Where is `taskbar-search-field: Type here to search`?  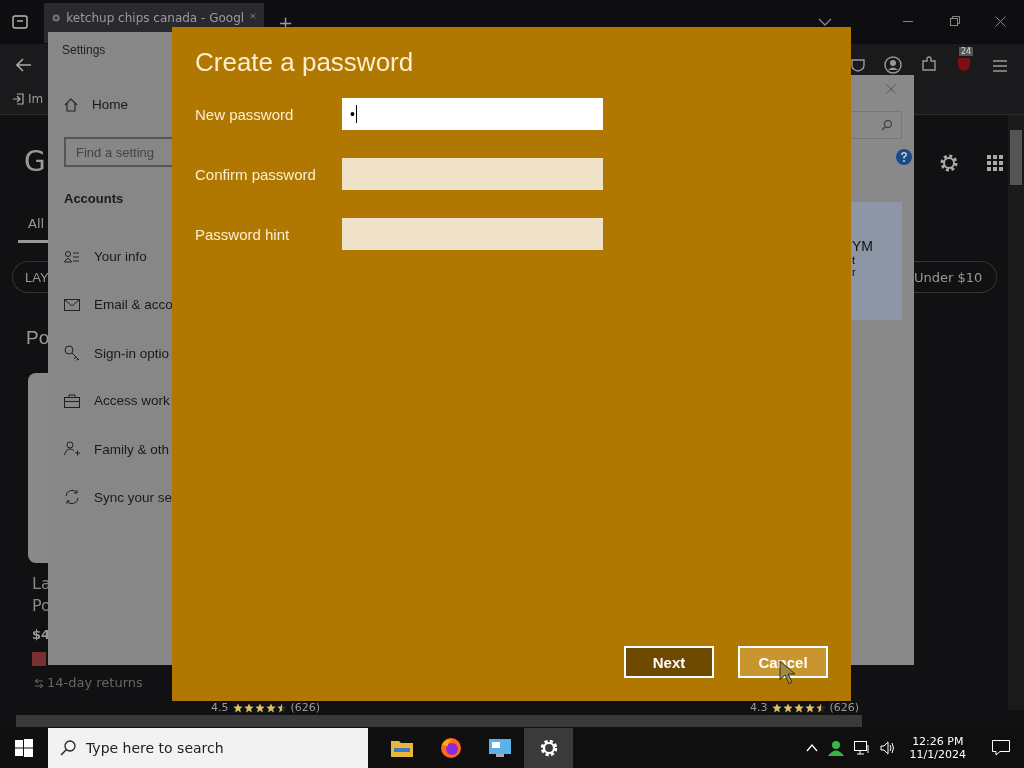 taskbar-search-field: Type here to search is located at coordinates (208, 748).